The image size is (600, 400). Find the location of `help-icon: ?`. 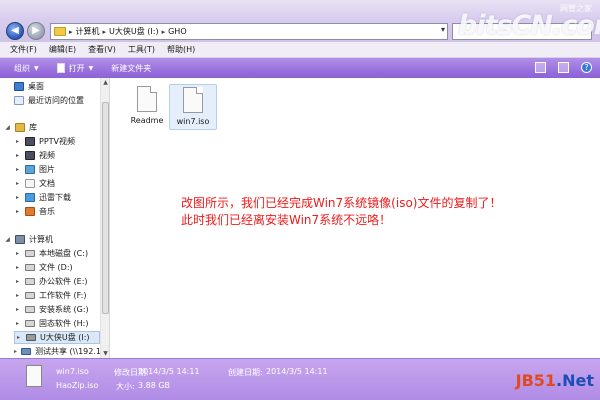

help-icon: ? is located at coordinates (586, 67).